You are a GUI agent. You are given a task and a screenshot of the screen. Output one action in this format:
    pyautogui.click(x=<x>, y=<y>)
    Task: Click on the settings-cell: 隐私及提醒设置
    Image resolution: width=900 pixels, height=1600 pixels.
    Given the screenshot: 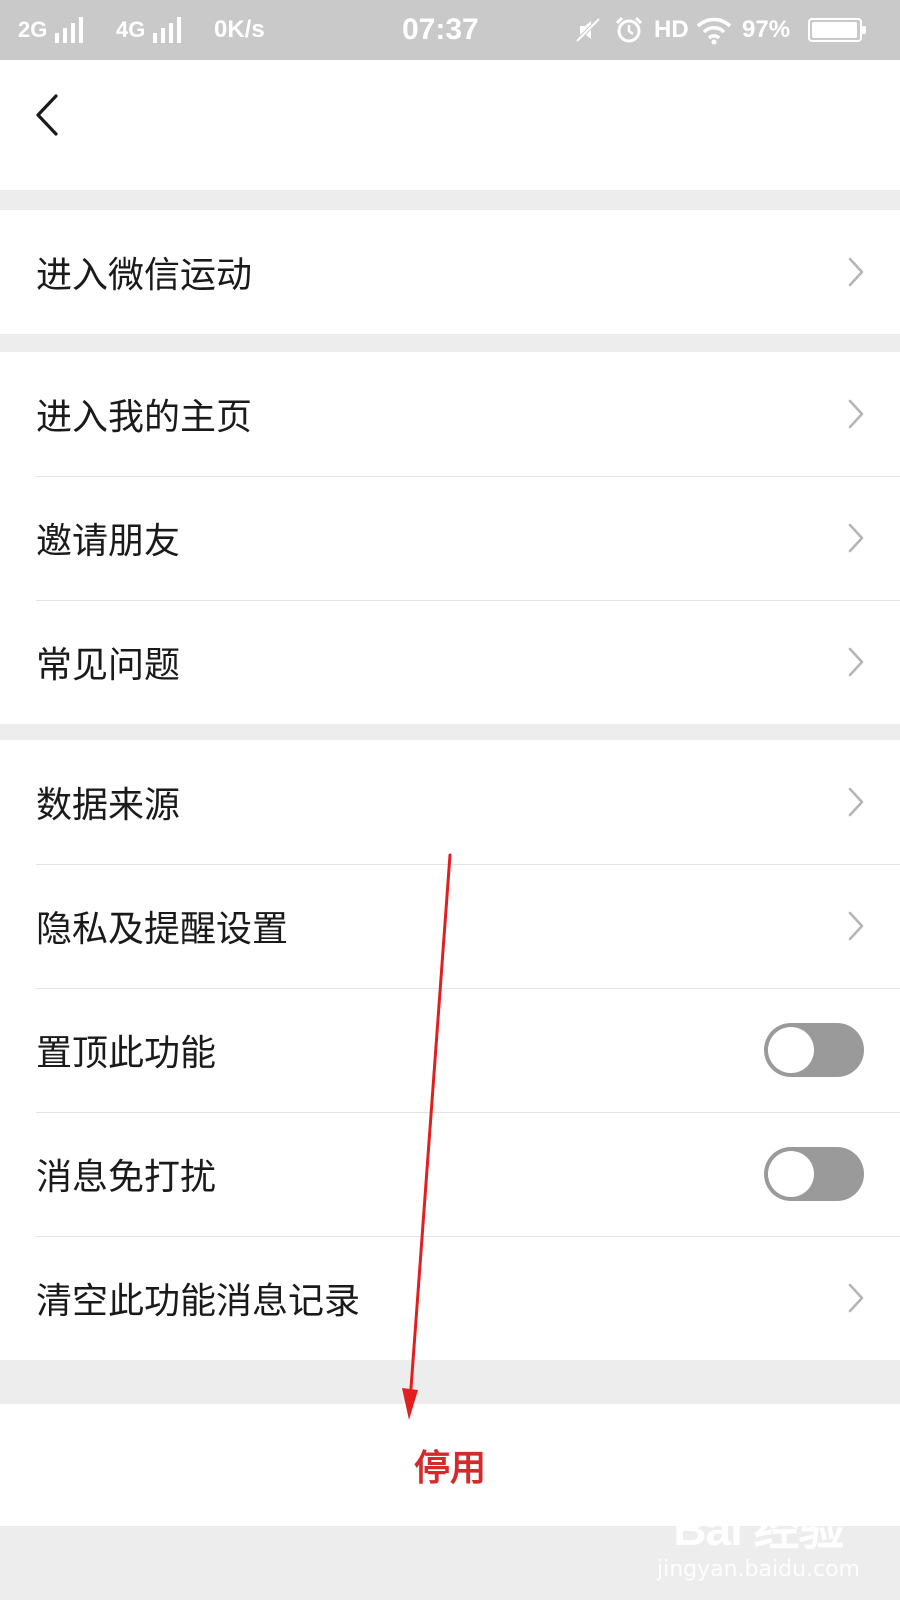 What is the action you would take?
    pyautogui.click(x=450, y=926)
    